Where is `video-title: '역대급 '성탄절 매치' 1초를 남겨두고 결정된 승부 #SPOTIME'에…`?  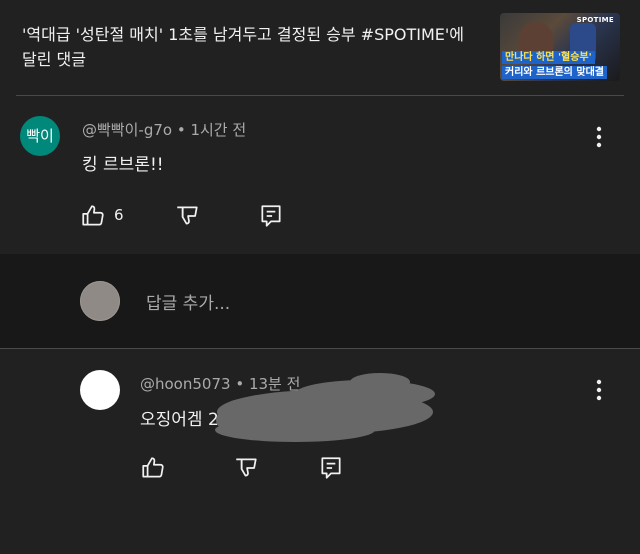
video-title: '역대급 '성탄절 매치' 1초를 남겨두고 결정된 승부 #SPOTIME'에… is located at coordinates (252, 47).